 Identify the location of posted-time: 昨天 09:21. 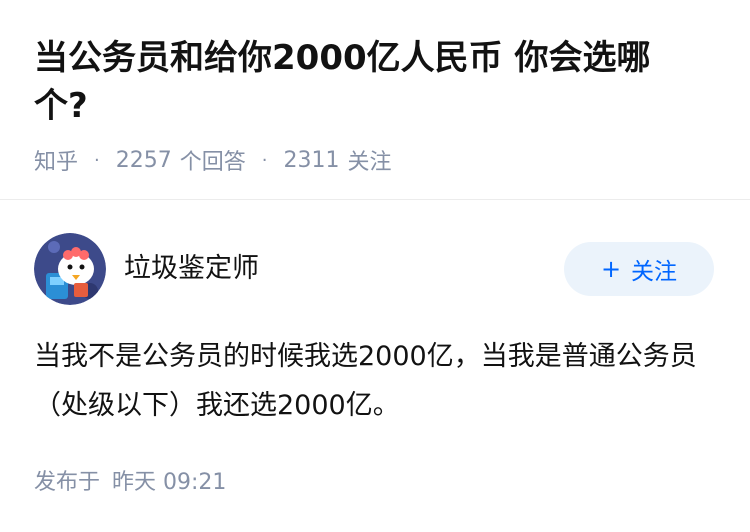
(169, 482).